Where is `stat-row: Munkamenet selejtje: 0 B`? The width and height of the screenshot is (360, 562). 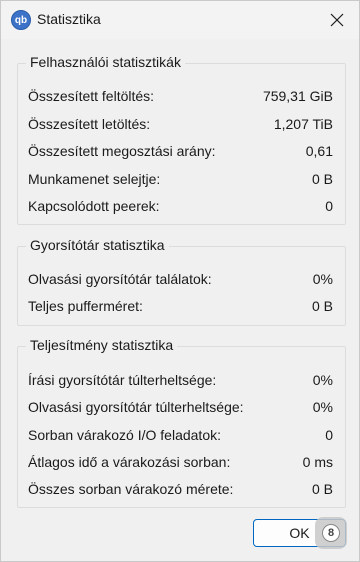 stat-row: Munkamenet selejtje: 0 B is located at coordinates (180, 179).